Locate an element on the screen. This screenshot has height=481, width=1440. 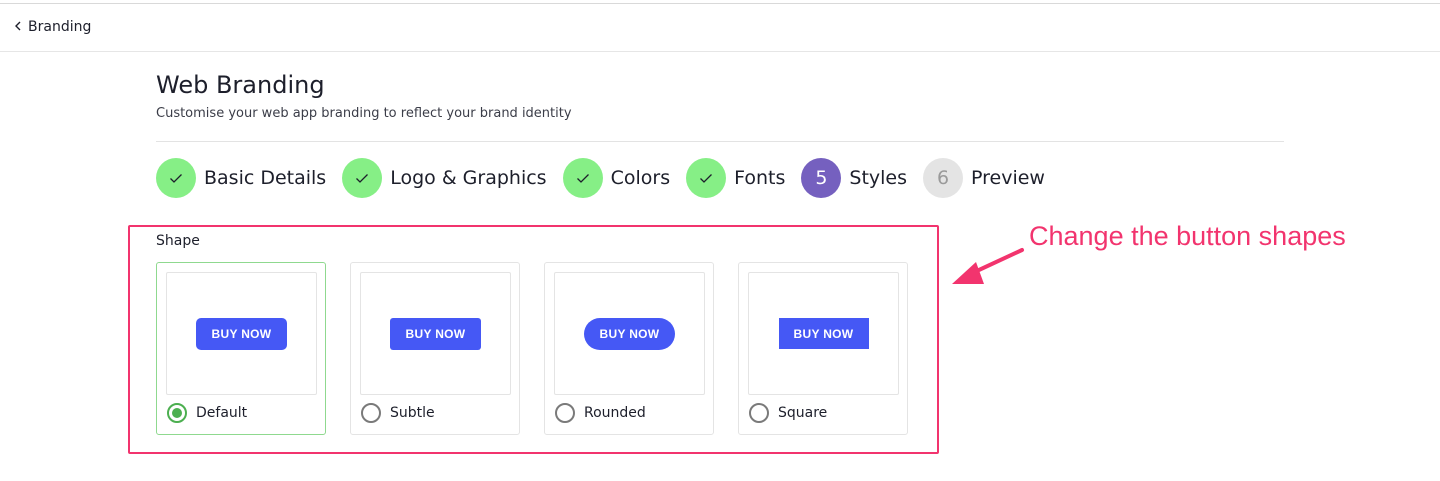
radio-subtle is located at coordinates (371, 413).